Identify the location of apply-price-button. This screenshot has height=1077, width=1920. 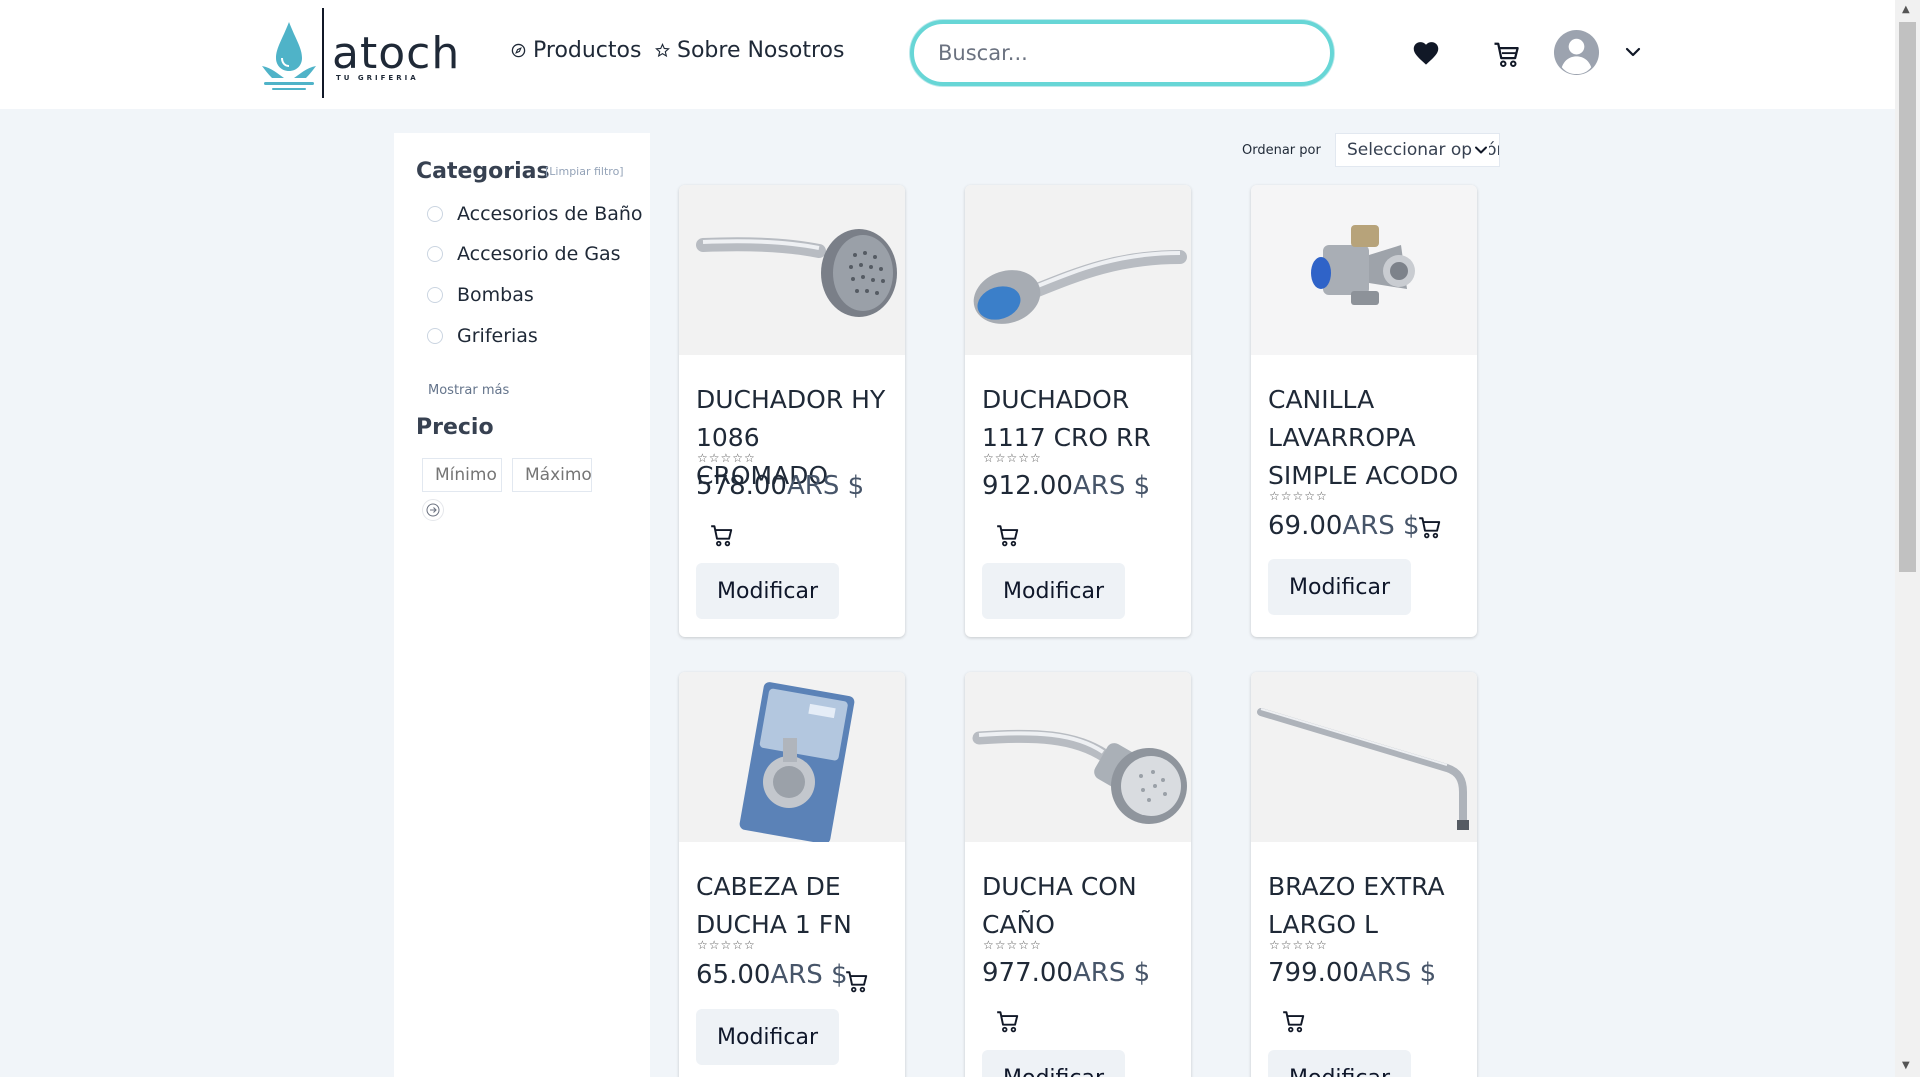
(433, 510).